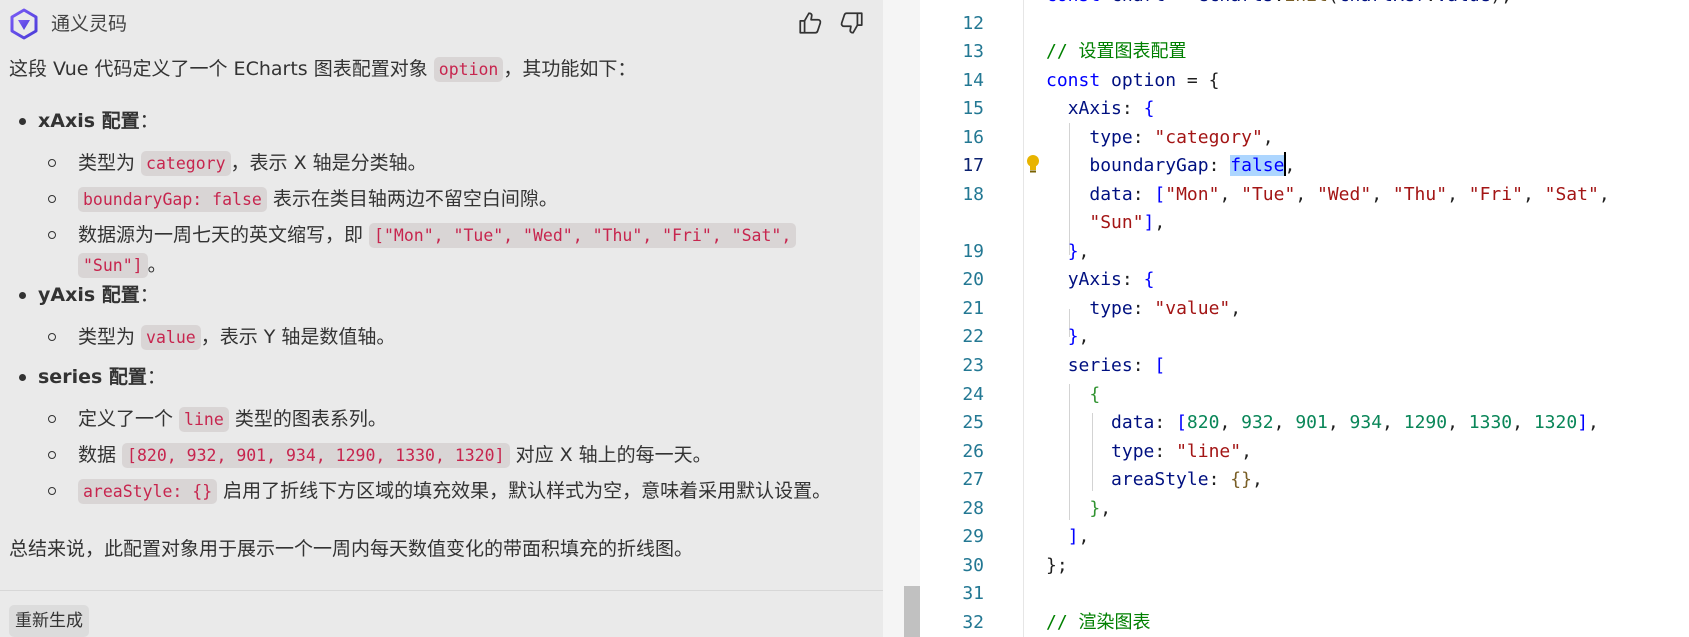  I want to click on inline-code-category: category, so click(186, 163).